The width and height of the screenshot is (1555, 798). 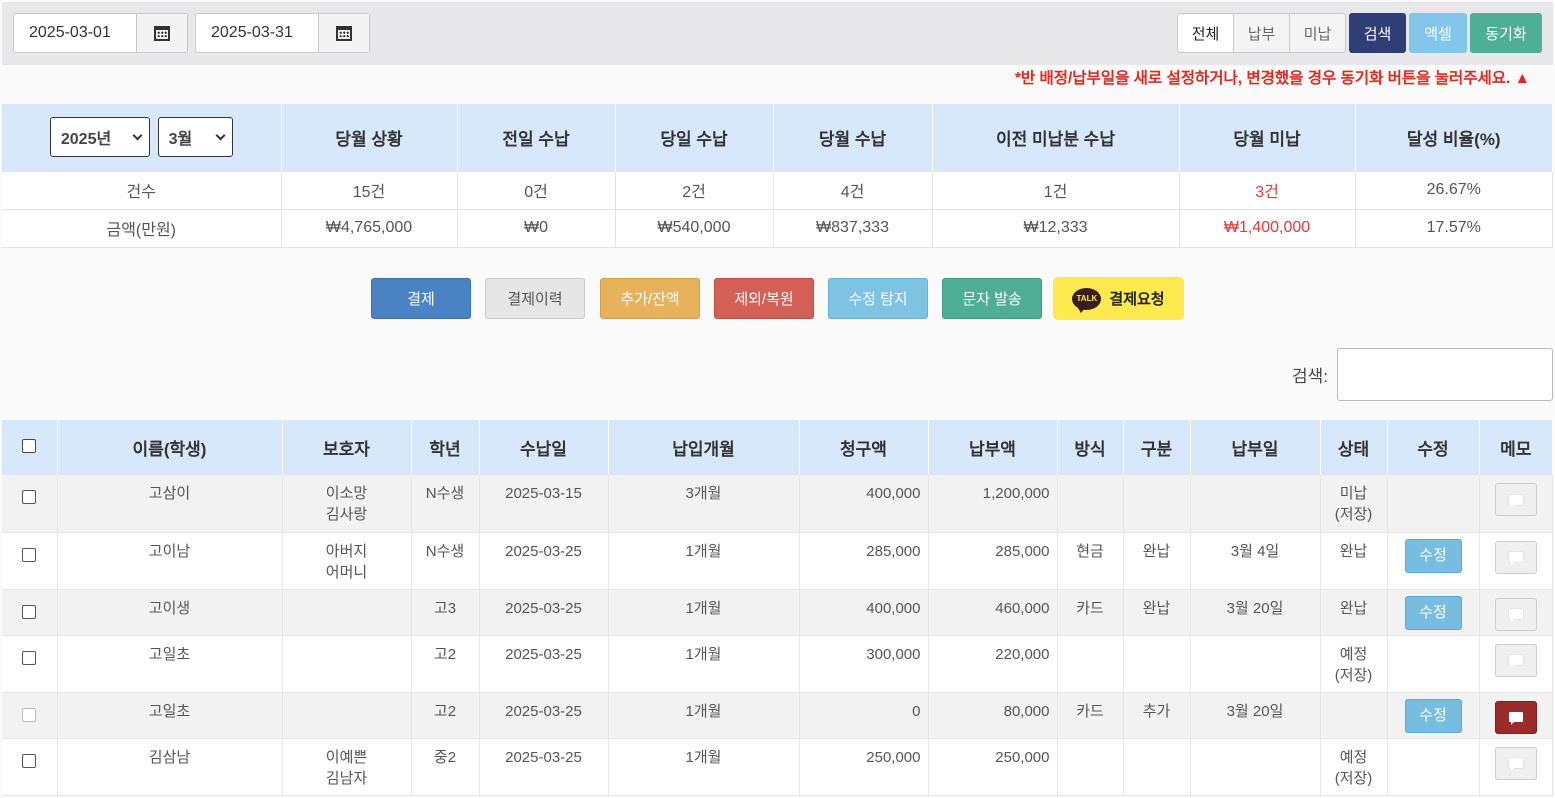 I want to click on method-cell: 카드, so click(x=1090, y=612).